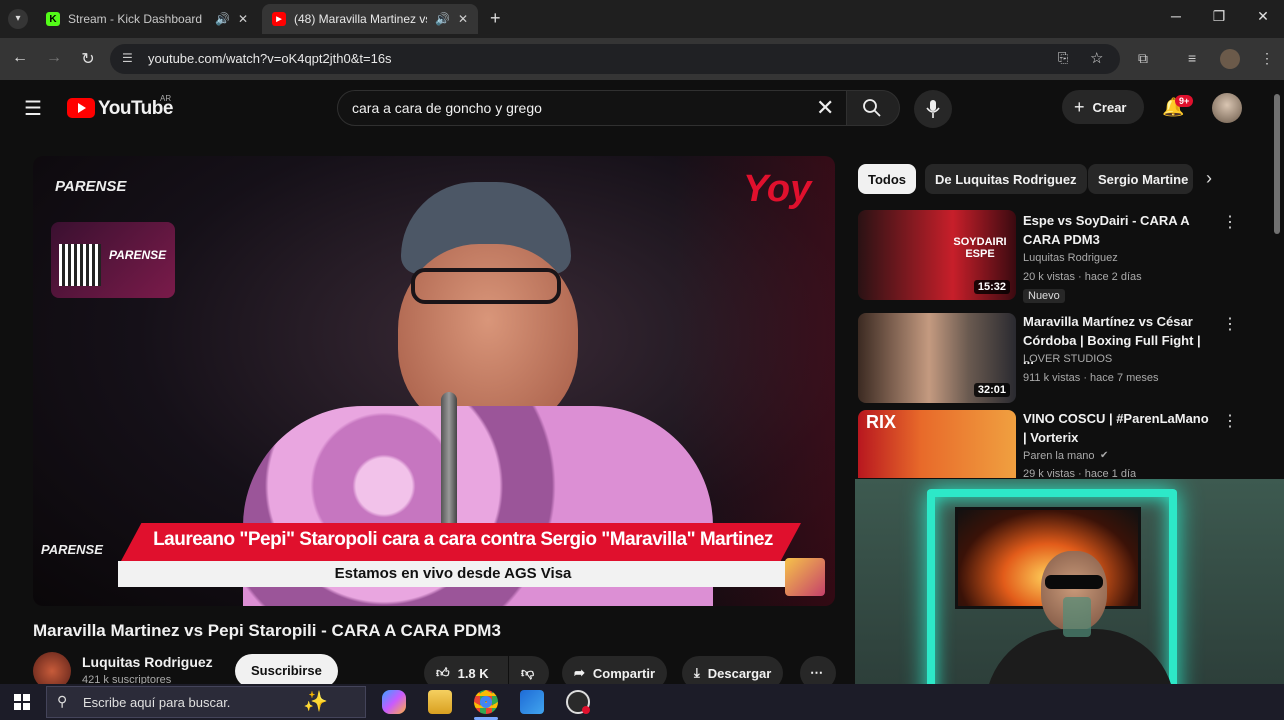  Describe the element at coordinates (1080, 472) in the screenshot. I see `rec-meta: 29 k vistas · hace 1 día` at that location.